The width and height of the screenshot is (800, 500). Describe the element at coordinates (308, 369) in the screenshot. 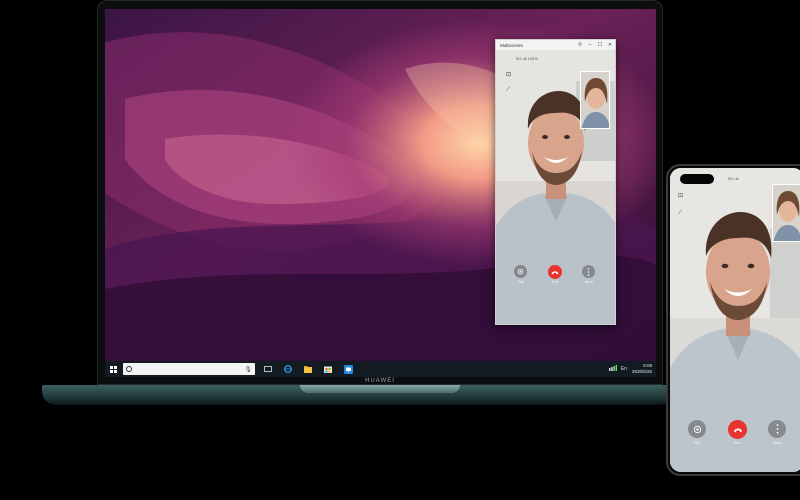

I see `file-explorer-icon` at that location.